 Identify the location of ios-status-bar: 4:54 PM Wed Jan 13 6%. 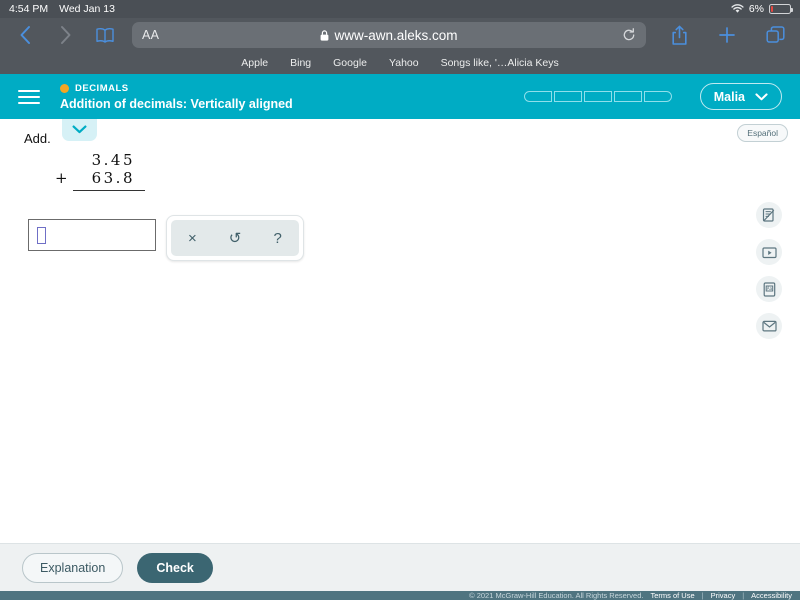
(400, 9).